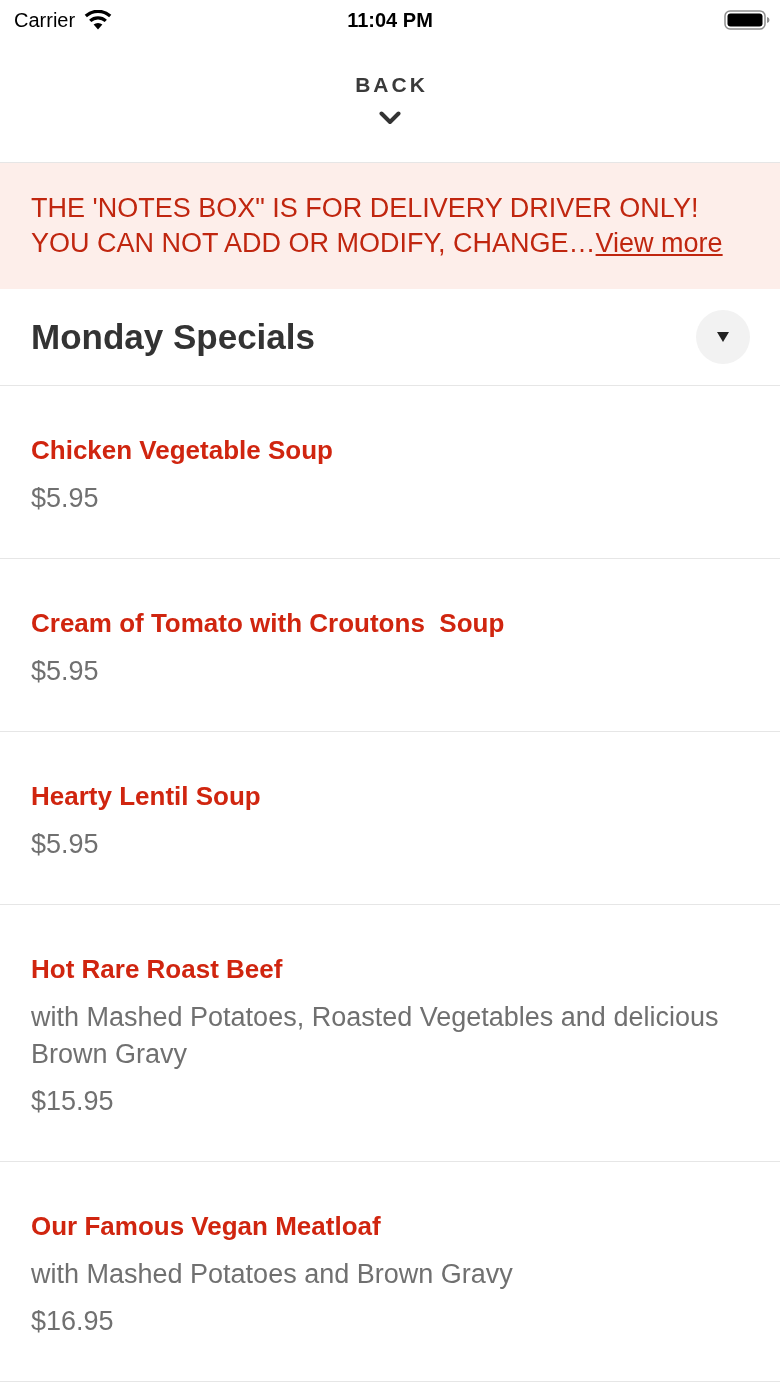  I want to click on back-button: BACK, so click(390, 99).